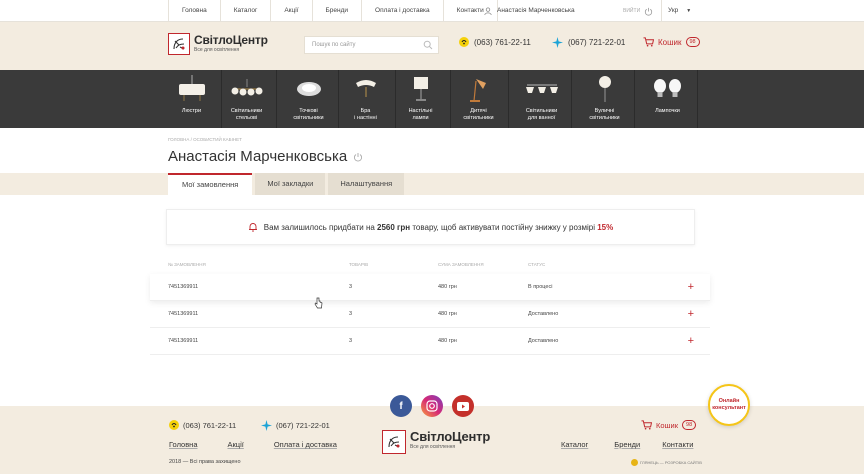  Describe the element at coordinates (334, 45) in the screenshot. I see `search-placeholder: Пошук по сайту` at that location.